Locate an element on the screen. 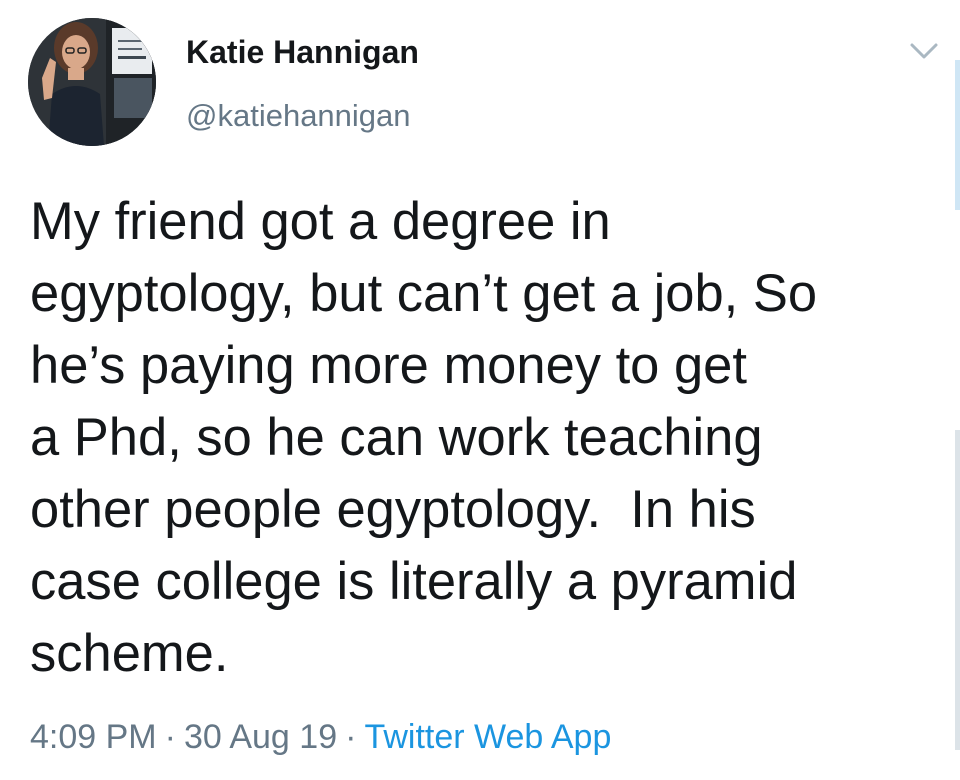 The image size is (960, 780). tweet-meta: 4:09 PM · 30 Aug 19 · Twitter Web App is located at coordinates (320, 737).